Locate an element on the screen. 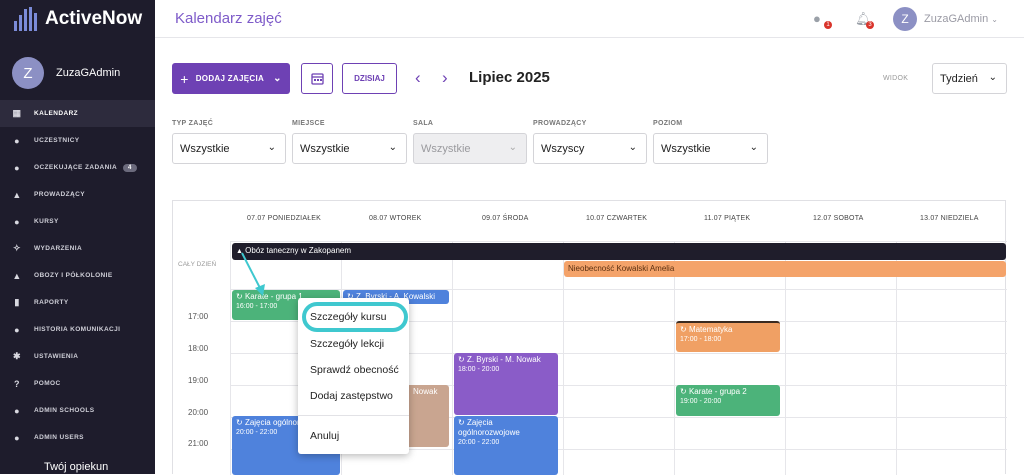  view-value: Tydzień is located at coordinates (959, 78).